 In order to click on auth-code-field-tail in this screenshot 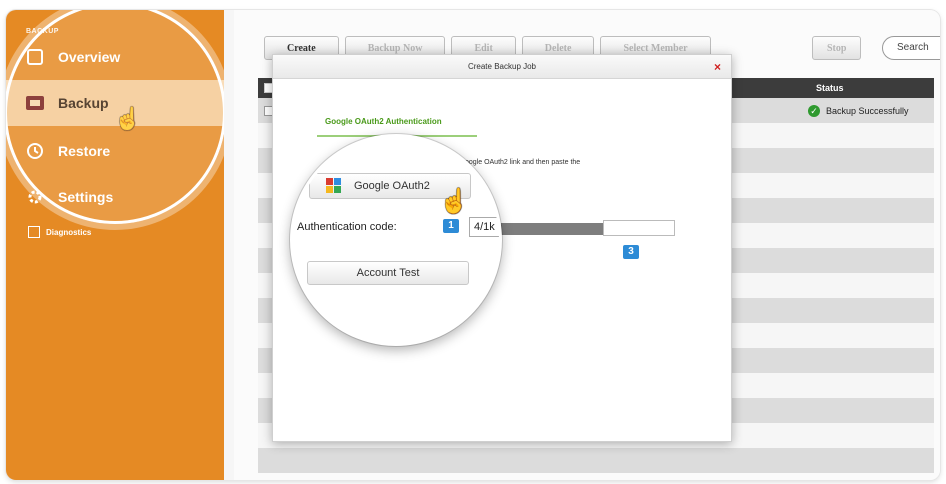, I will do `click(639, 228)`.